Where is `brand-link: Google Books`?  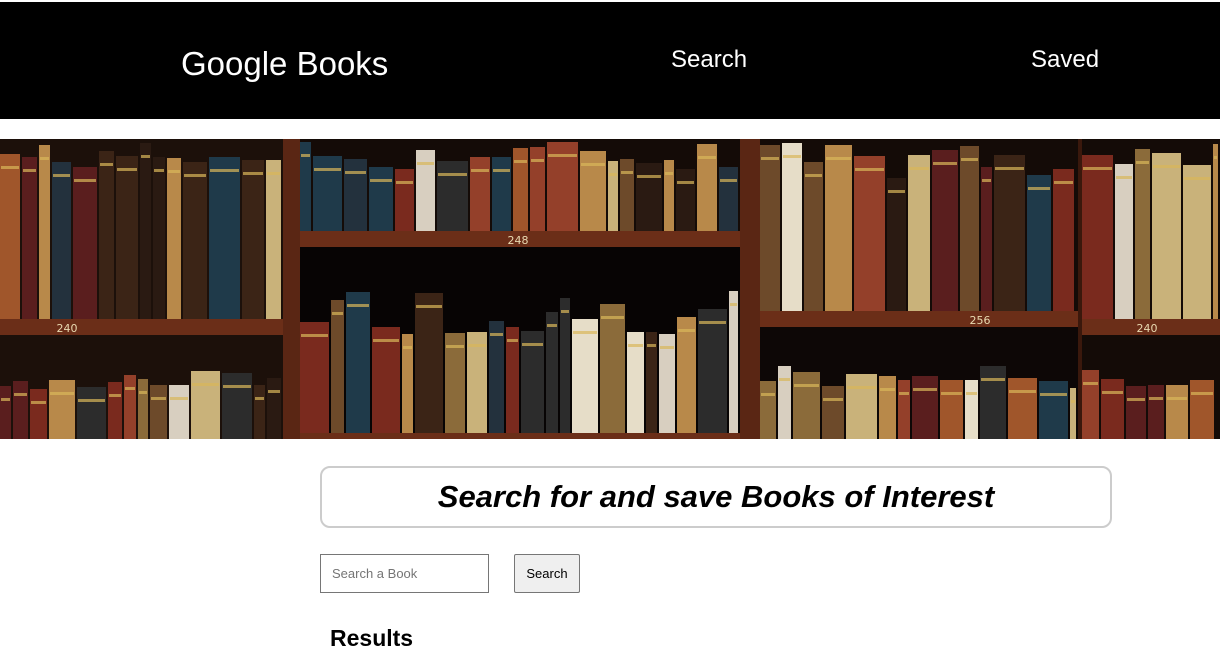 brand-link: Google Books is located at coordinates (284, 64).